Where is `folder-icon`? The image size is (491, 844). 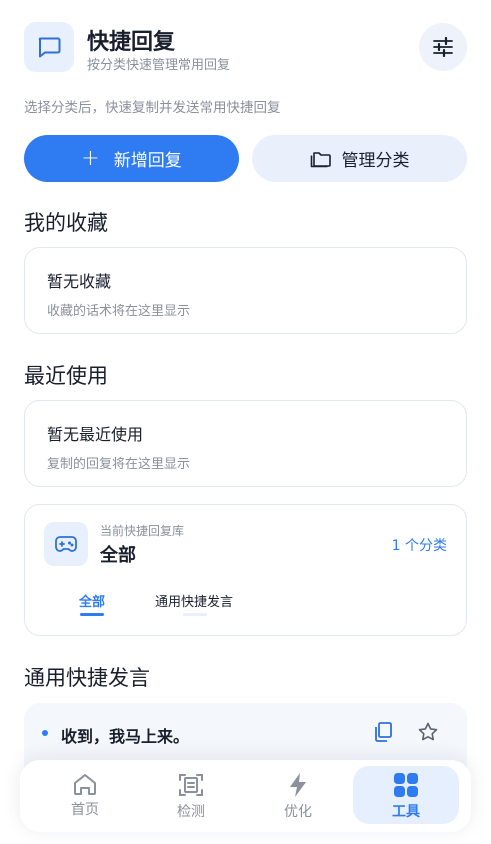
folder-icon is located at coordinates (320, 159).